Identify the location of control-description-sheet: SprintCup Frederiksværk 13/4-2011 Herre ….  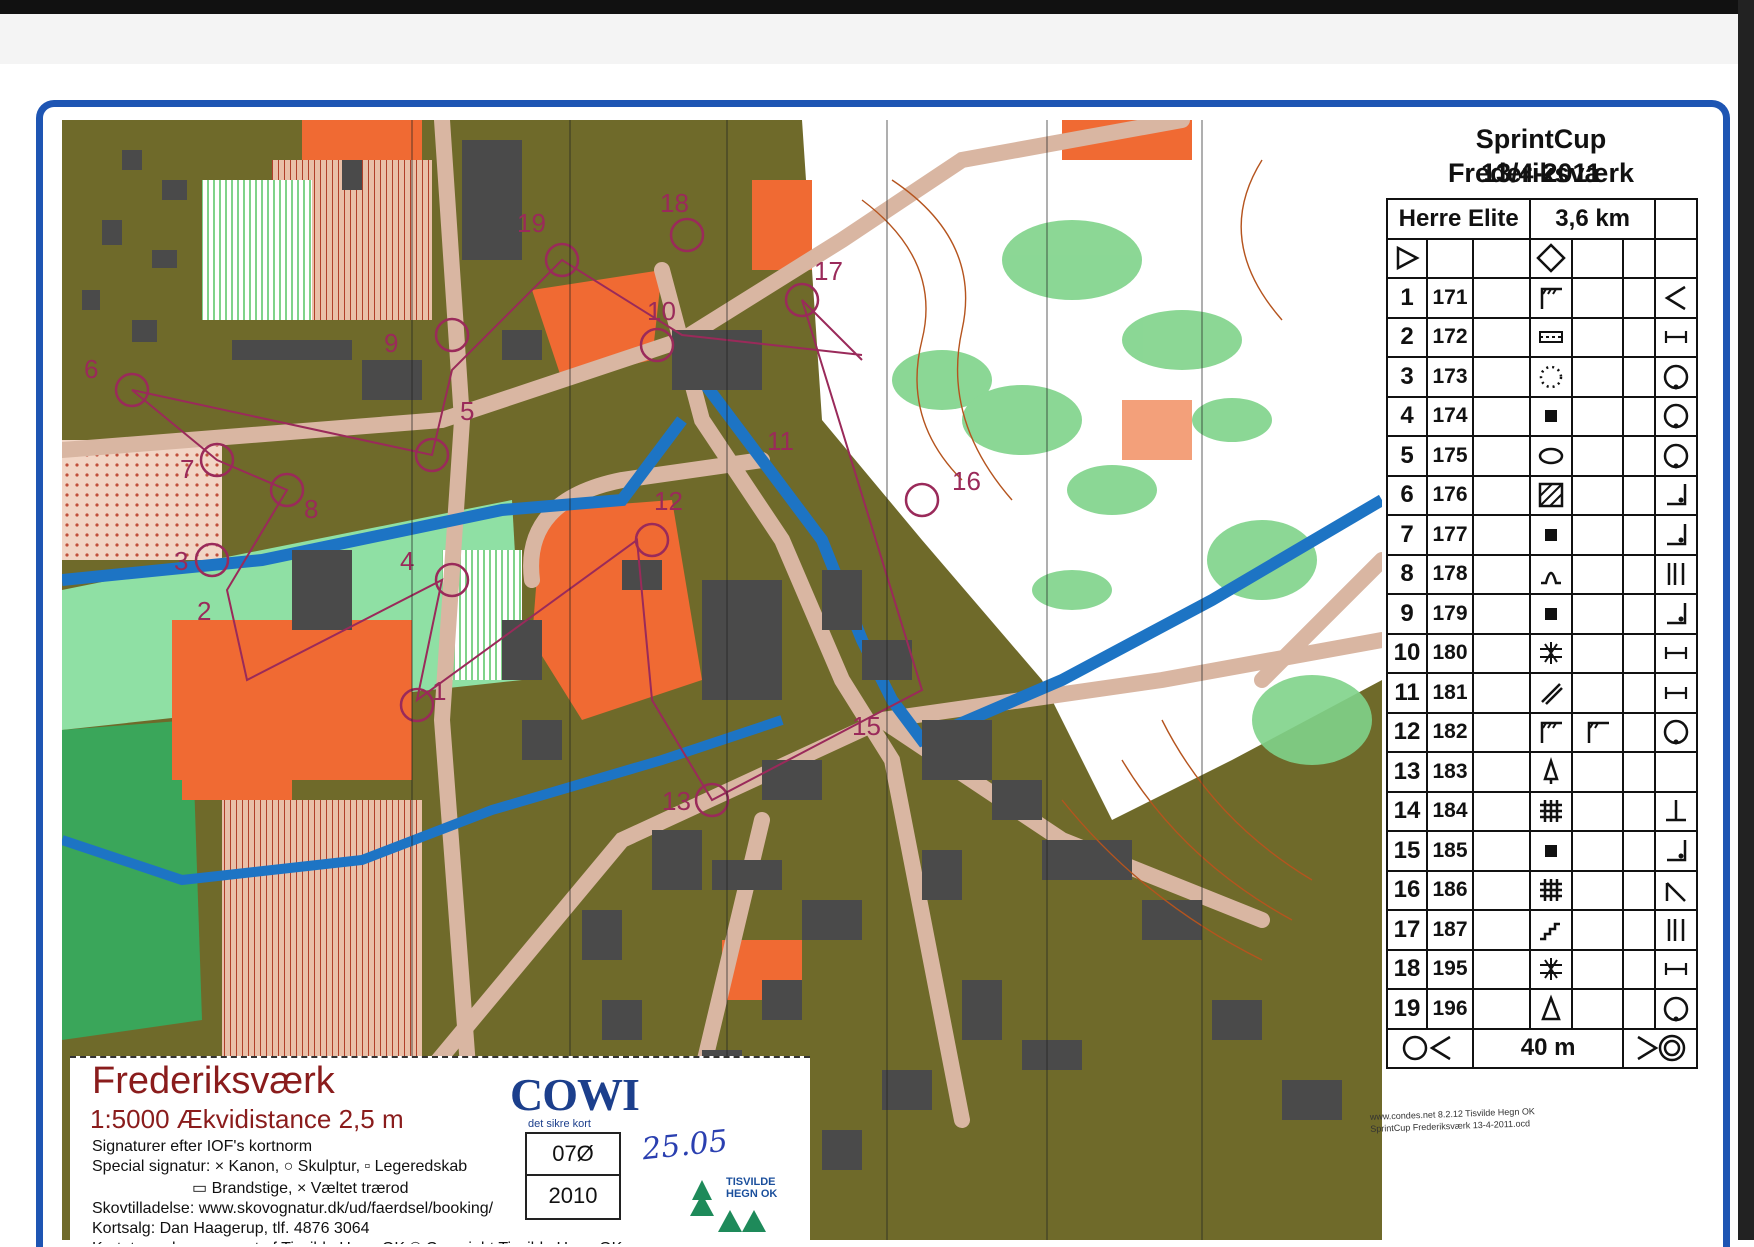
(1541, 615).